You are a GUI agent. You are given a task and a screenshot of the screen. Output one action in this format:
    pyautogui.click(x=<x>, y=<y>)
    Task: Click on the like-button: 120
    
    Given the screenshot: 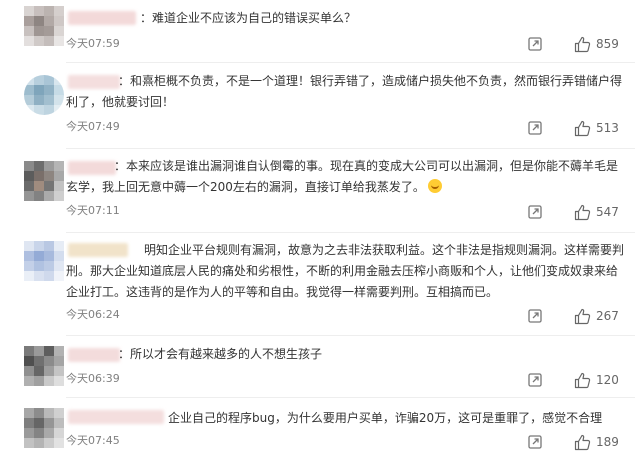 What is the action you would take?
    pyautogui.click(x=596, y=380)
    